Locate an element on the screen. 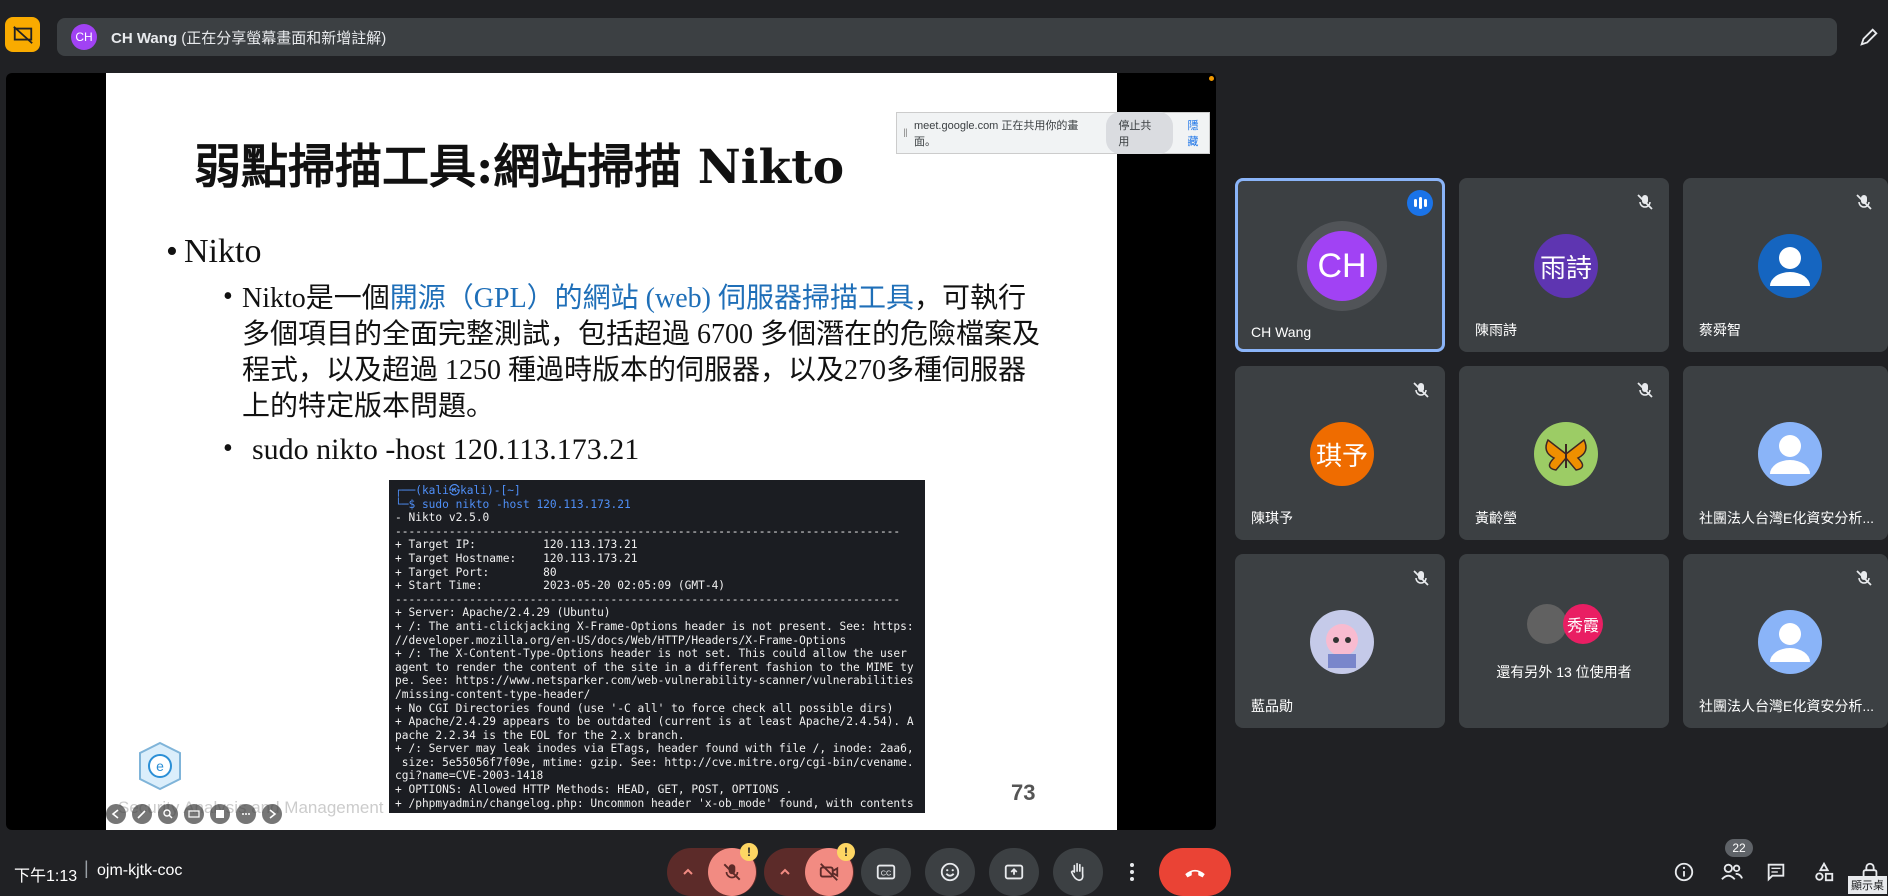 Image resolution: width=1888 pixels, height=896 pixels. emoji-icon is located at coordinates (950, 872).